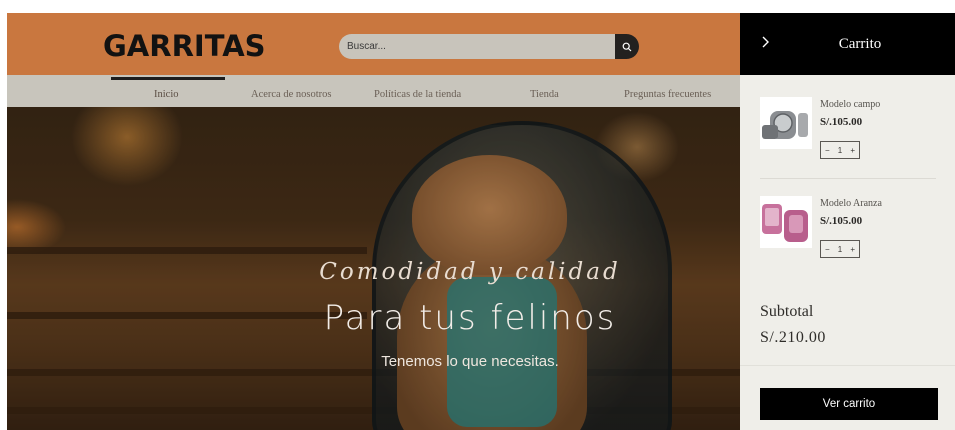 The width and height of the screenshot is (955, 430). I want to click on subtotal-value: S/.210.00, so click(793, 337).